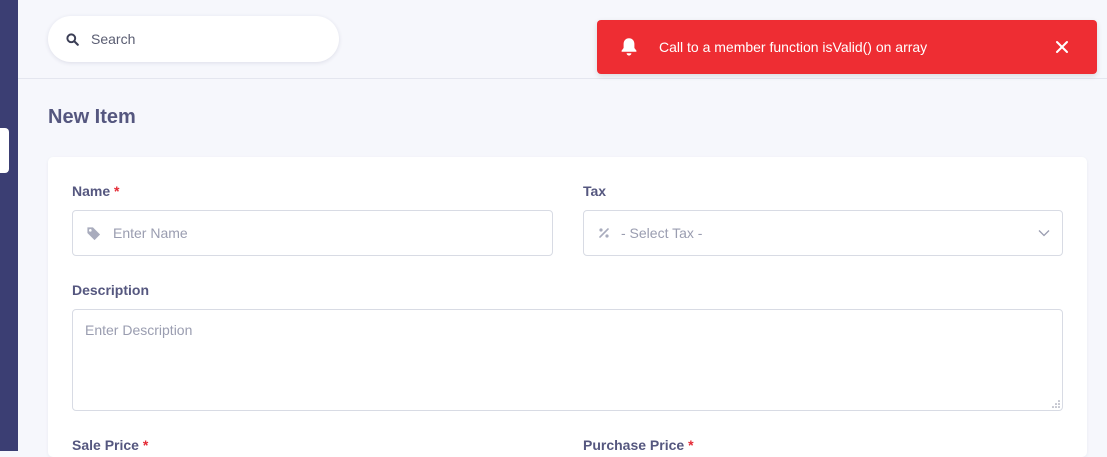 Image resolution: width=1107 pixels, height=457 pixels. Describe the element at coordinates (199, 39) in the screenshot. I see `search-input` at that location.